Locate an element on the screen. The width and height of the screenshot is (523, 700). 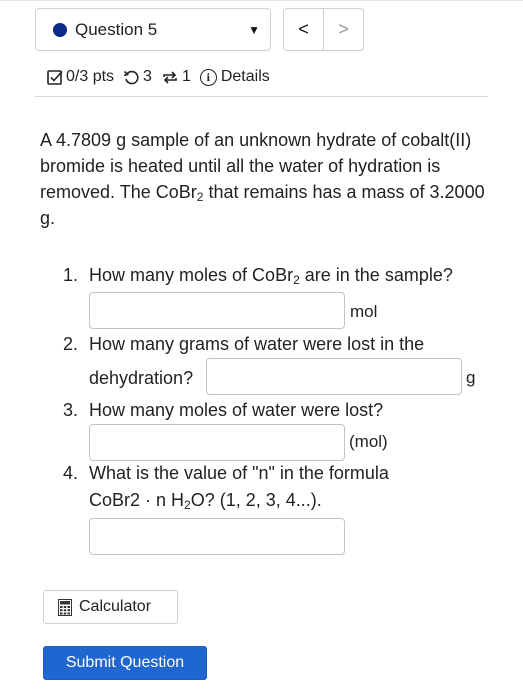
attempts-indicator: 1 is located at coordinates (176, 77).